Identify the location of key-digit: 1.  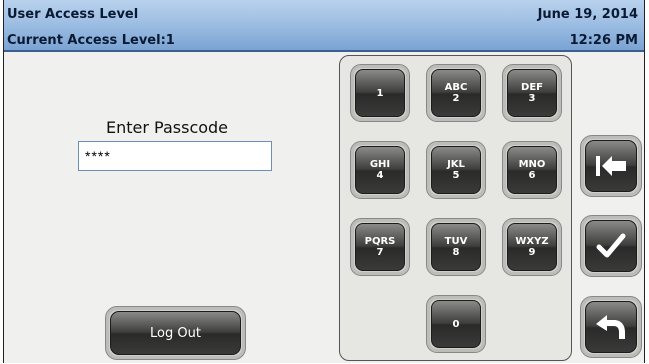
(380, 93).